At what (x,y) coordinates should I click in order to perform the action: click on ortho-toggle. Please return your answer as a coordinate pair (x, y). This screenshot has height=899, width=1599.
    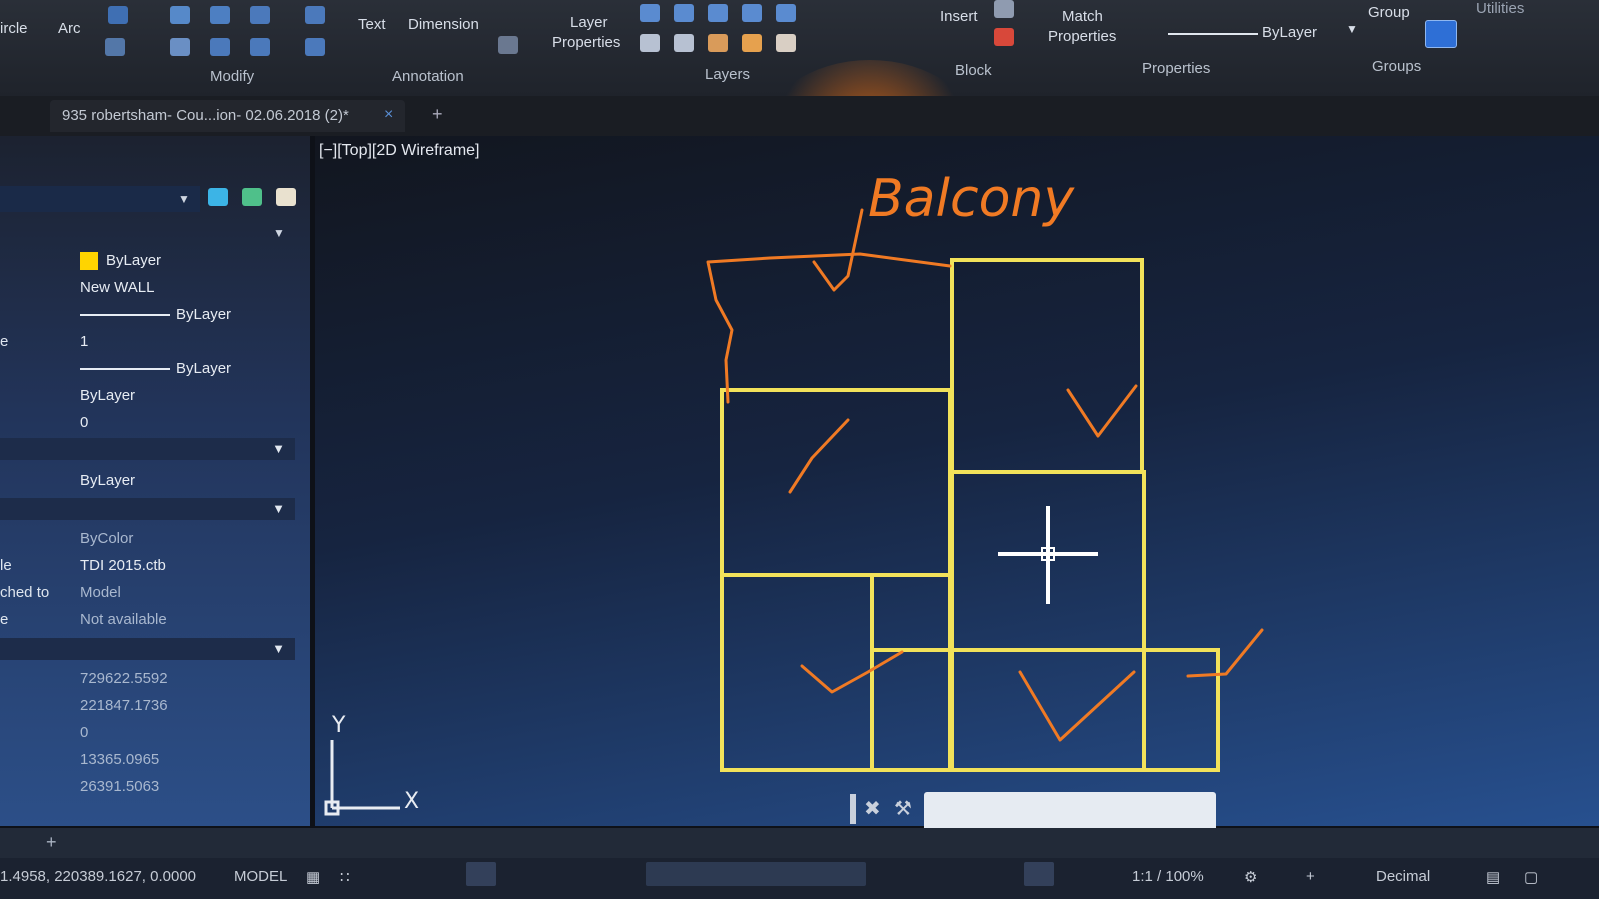
    Looking at the image, I should click on (481, 874).